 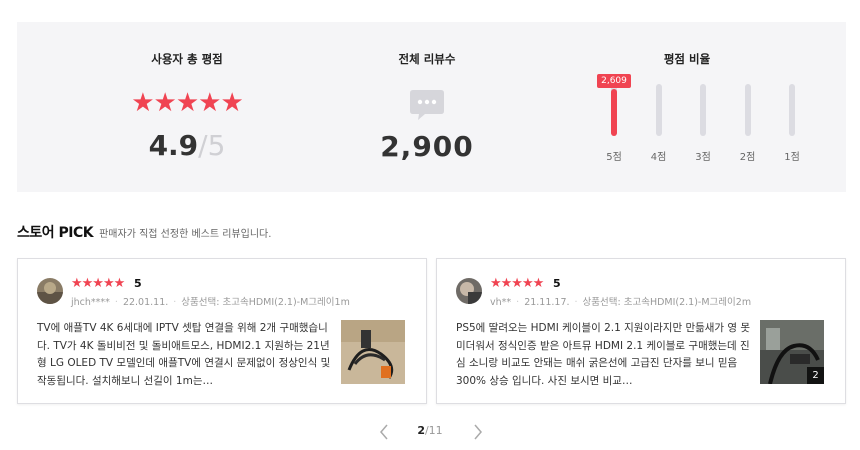 What do you see at coordinates (212, 145) in the screenshot?
I see `rating-max: /5` at bounding box center [212, 145].